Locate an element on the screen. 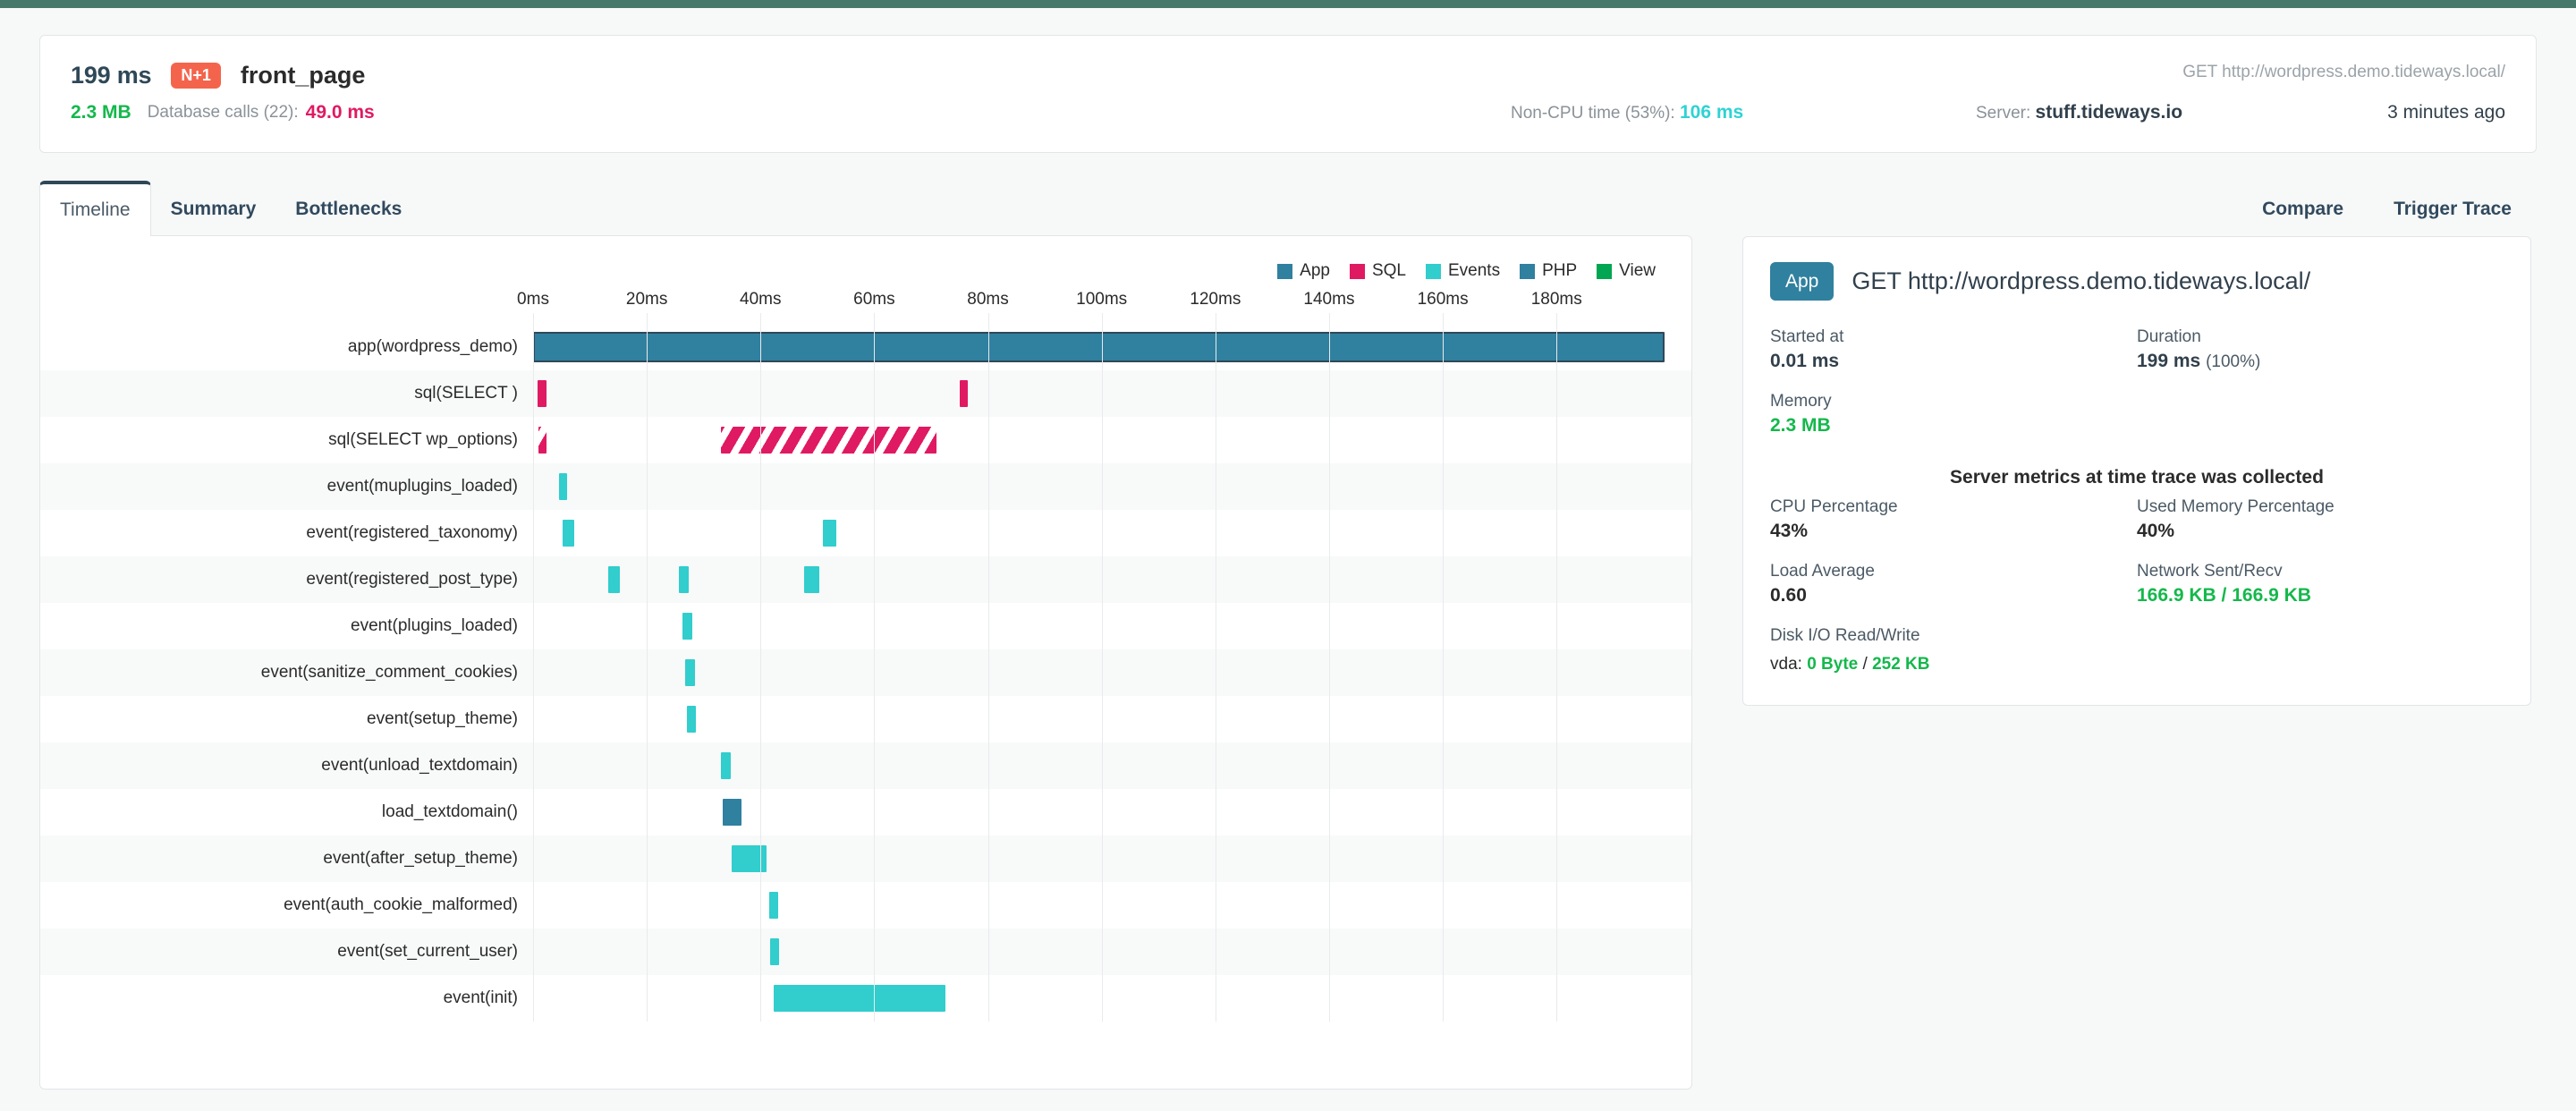  timeline-row: event(registered_taxonomy) is located at coordinates (865, 533).